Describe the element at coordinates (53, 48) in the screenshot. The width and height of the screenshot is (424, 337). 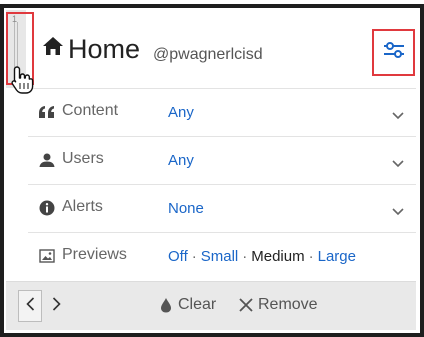
I see `home-icon` at that location.